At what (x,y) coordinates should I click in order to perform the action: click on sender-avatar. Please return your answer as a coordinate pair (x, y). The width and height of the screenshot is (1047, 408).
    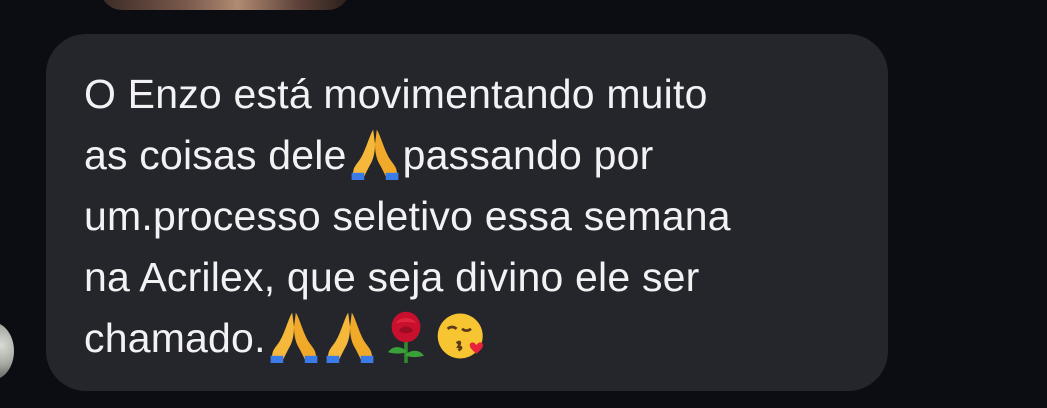
    Looking at the image, I should click on (7, 351).